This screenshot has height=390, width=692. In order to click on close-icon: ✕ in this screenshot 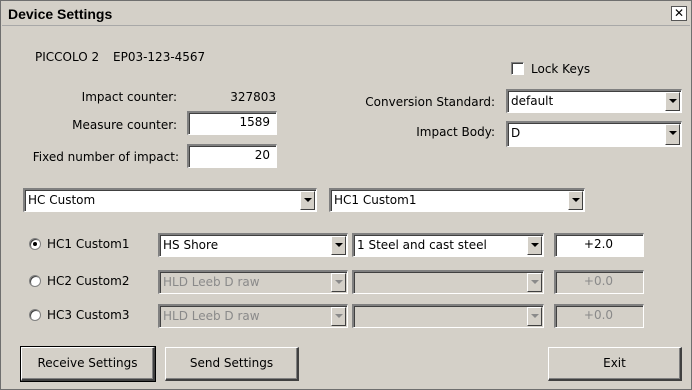, I will do `click(679, 13)`.